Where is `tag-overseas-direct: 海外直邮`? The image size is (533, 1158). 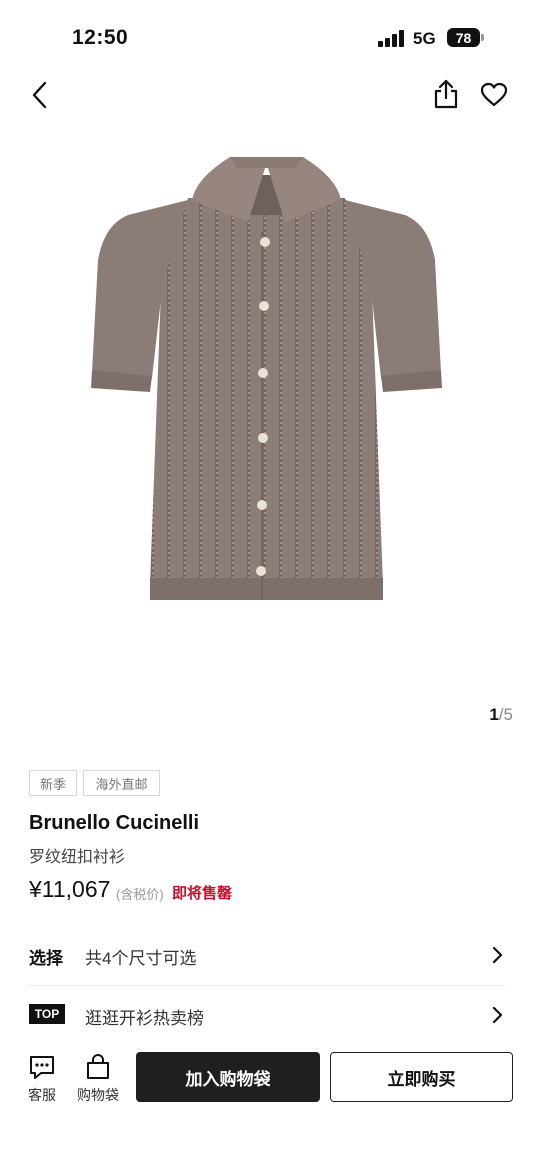
tag-overseas-direct: 海外直邮 is located at coordinates (121, 783).